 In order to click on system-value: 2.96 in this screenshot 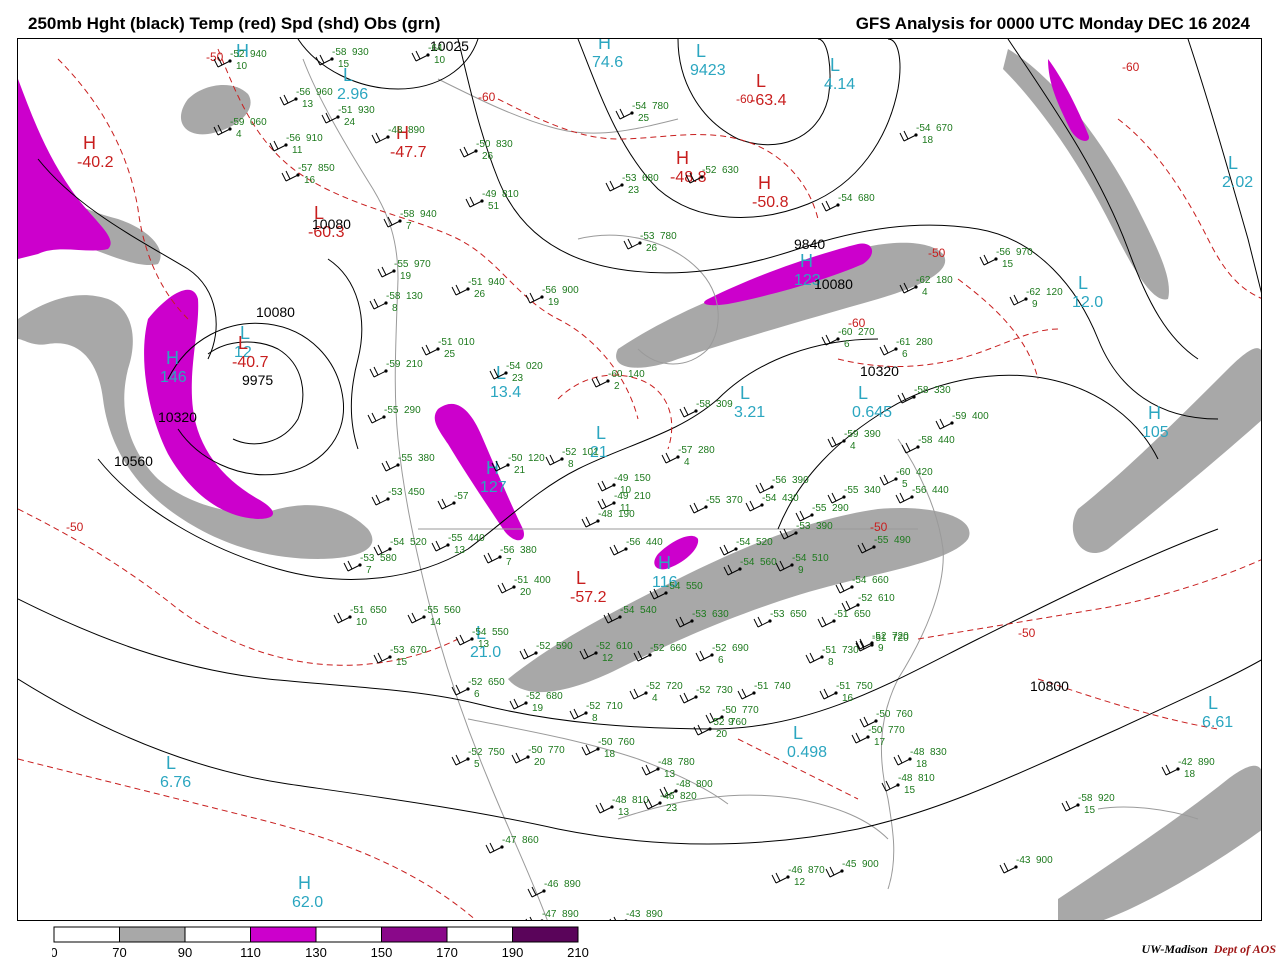, I will do `click(352, 94)`.